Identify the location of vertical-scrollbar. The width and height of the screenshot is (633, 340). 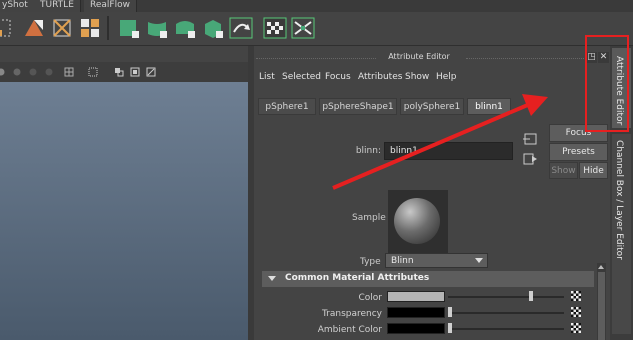
(601, 301).